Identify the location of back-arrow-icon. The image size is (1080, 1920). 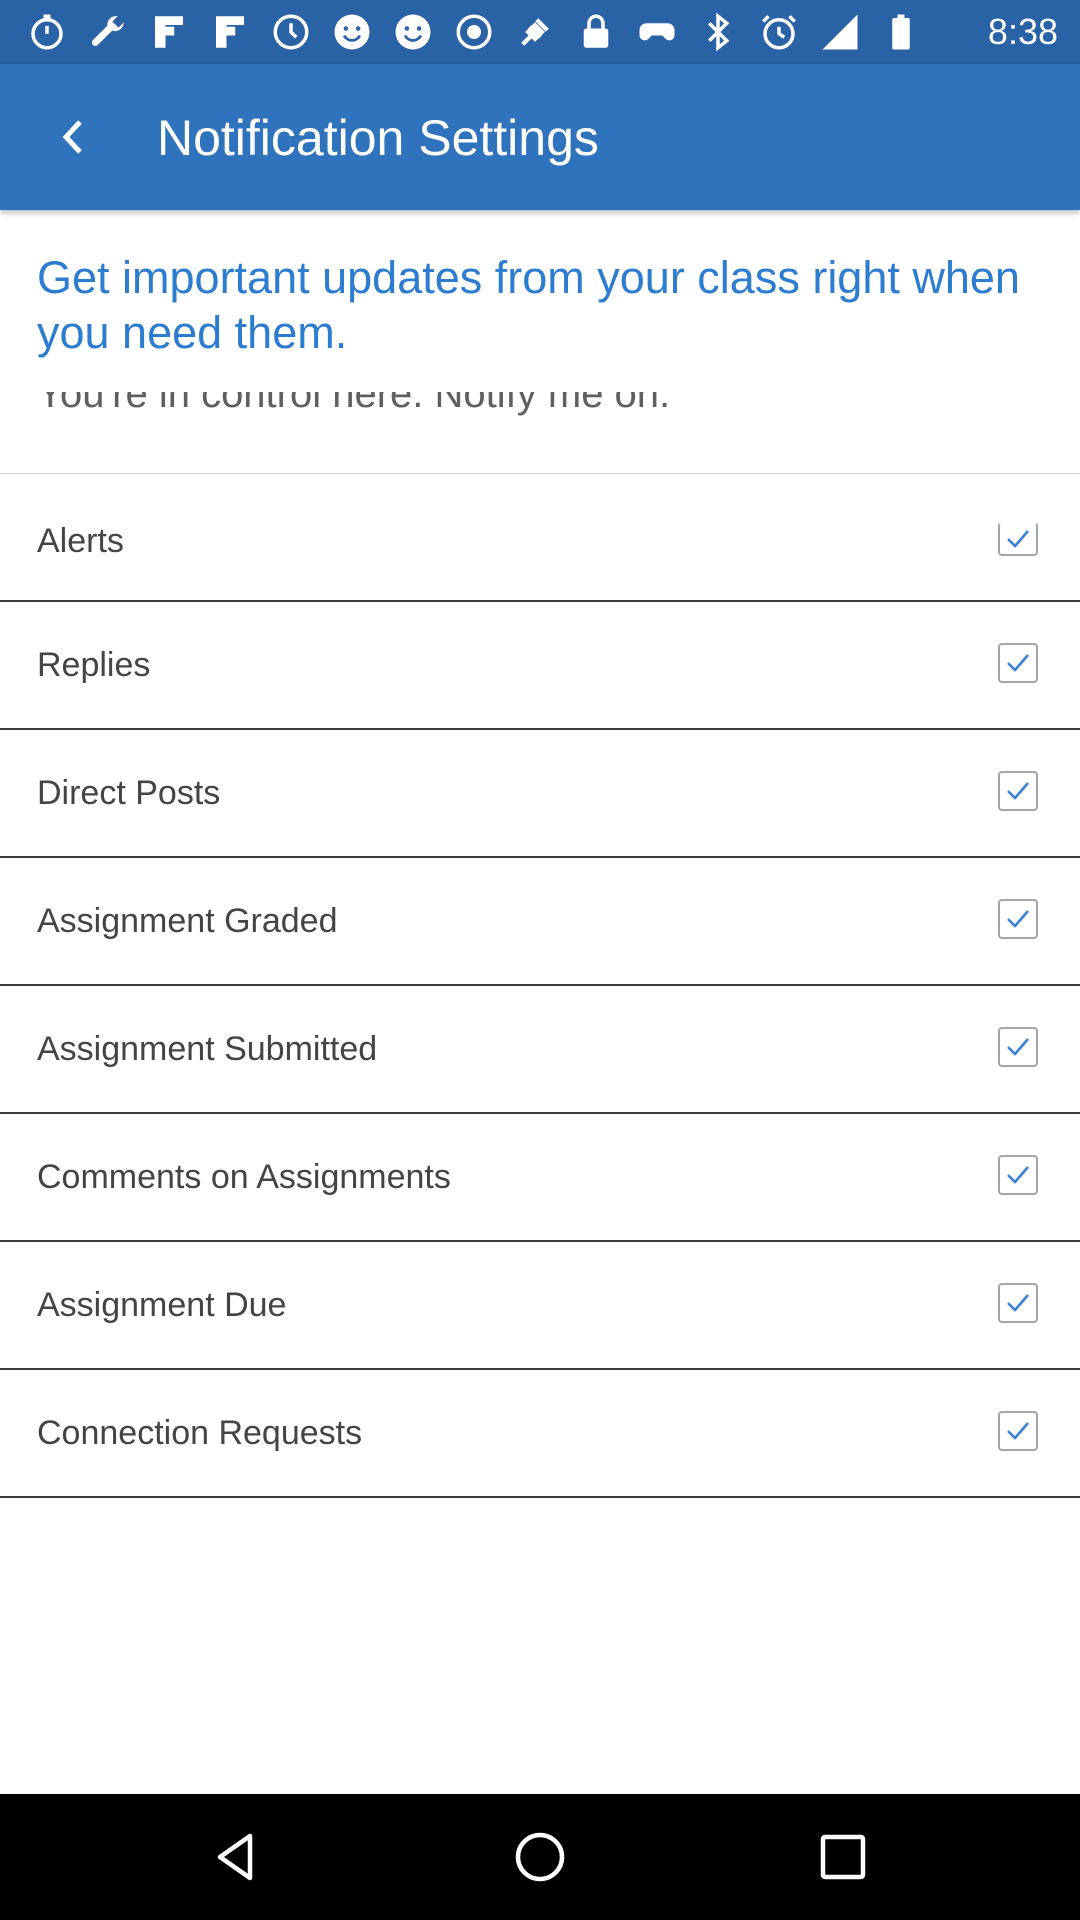
(72, 137).